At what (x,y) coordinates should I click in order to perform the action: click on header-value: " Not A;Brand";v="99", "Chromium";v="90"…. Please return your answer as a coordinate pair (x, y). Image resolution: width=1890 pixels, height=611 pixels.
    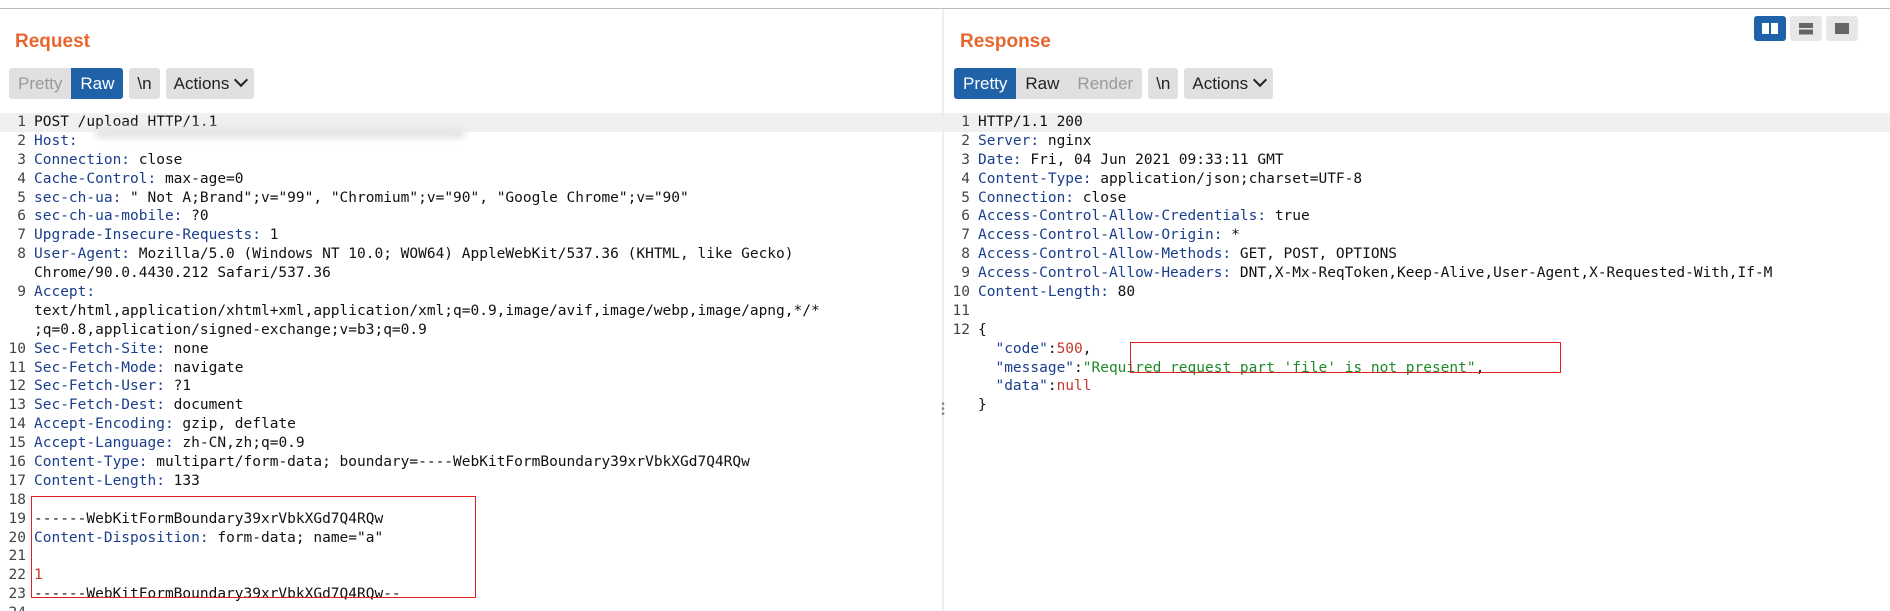
    Looking at the image, I should click on (405, 197).